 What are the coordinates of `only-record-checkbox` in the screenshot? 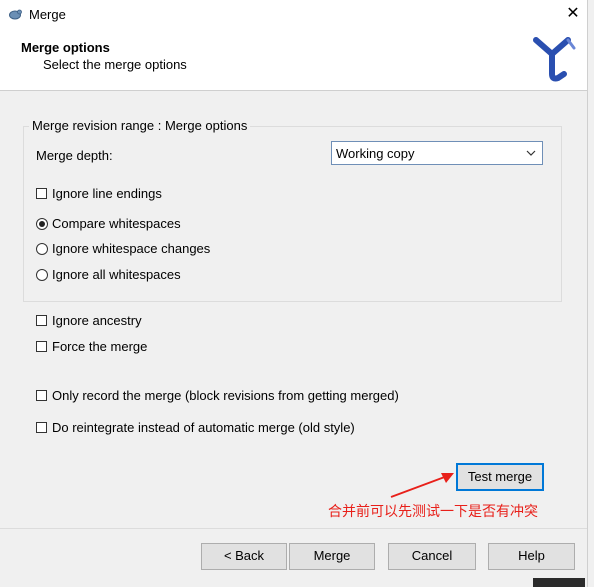 It's located at (41, 395).